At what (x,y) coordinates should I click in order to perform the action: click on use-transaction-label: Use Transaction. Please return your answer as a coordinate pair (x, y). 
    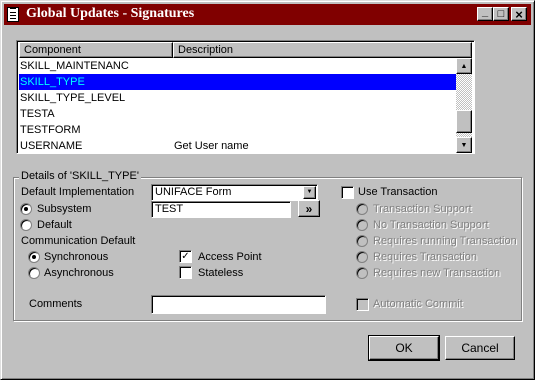
    Looking at the image, I should click on (398, 192).